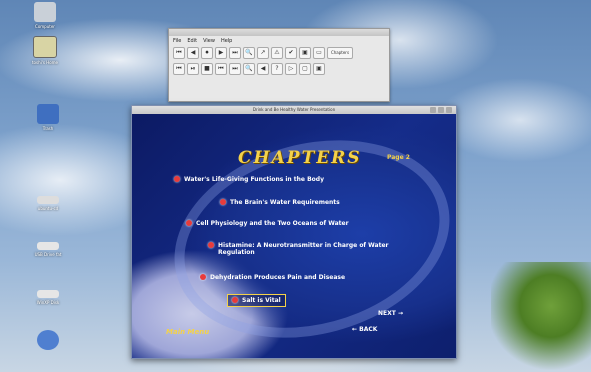  I want to click on desktop-icon-label: Computer, so click(45, 26).